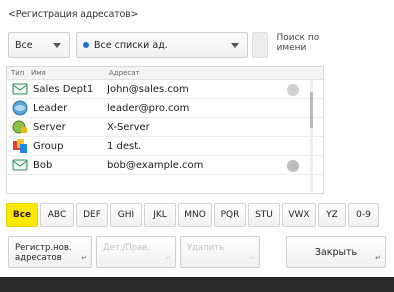  I want to click on tab-pqr: PQR, so click(230, 215).